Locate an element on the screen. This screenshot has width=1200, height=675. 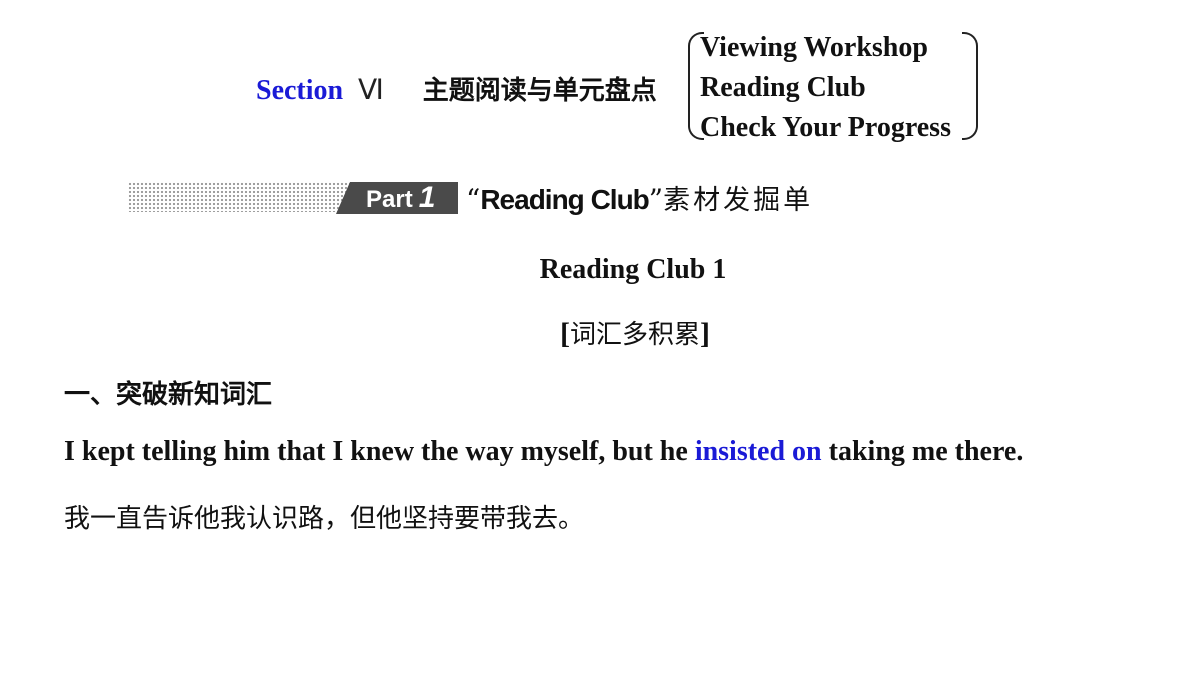
reading-club-heading: Reading Club 1 is located at coordinates (633, 269).